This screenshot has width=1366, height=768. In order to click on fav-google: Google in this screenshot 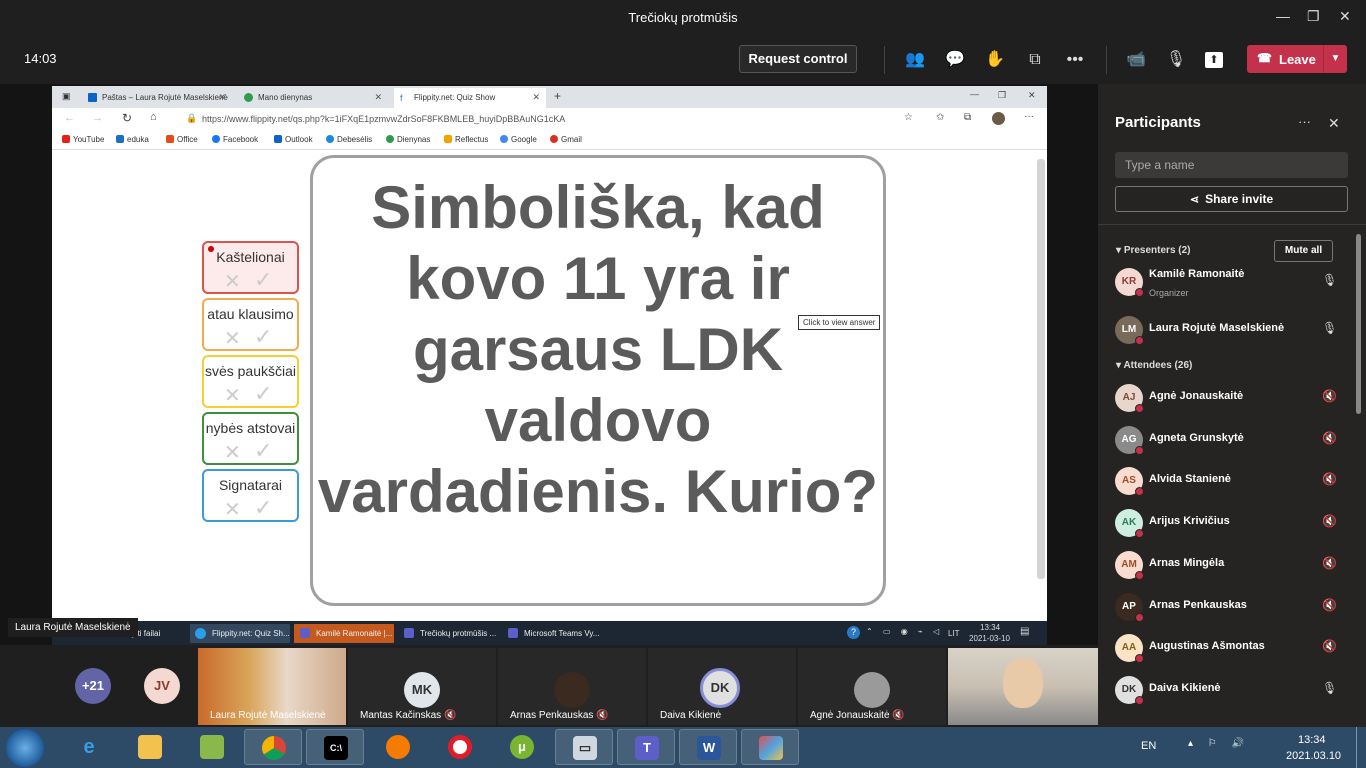, I will do `click(518, 139)`.